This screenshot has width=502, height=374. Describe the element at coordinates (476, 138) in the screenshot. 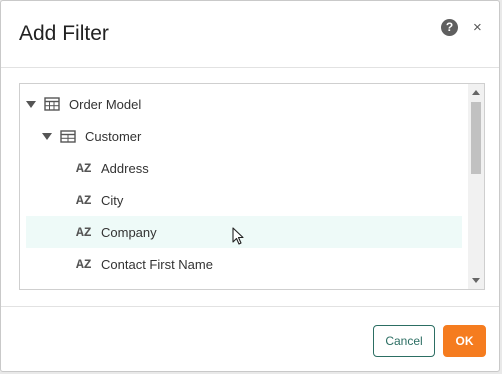

I see `scrollbar-thumb` at that location.